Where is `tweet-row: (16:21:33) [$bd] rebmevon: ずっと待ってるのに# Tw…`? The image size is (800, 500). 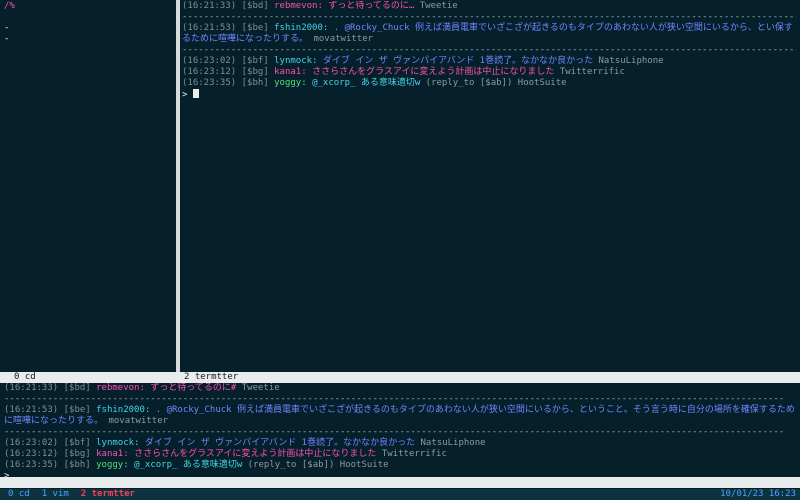 tweet-row: (16:21:33) [$bd] rebmevon: ずっと待ってるのに# Tw… is located at coordinates (400, 388).